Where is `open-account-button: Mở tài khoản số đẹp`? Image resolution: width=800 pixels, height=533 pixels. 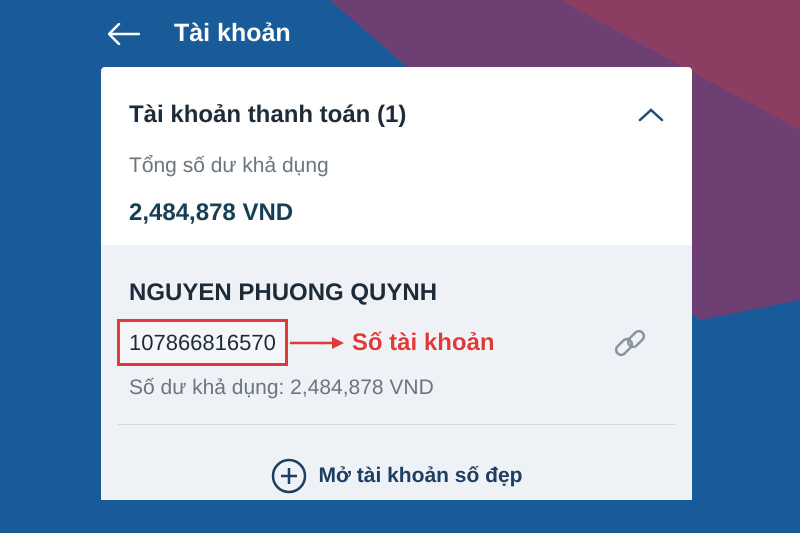 open-account-button: Mở tài khoản số đẹp is located at coordinates (396, 476).